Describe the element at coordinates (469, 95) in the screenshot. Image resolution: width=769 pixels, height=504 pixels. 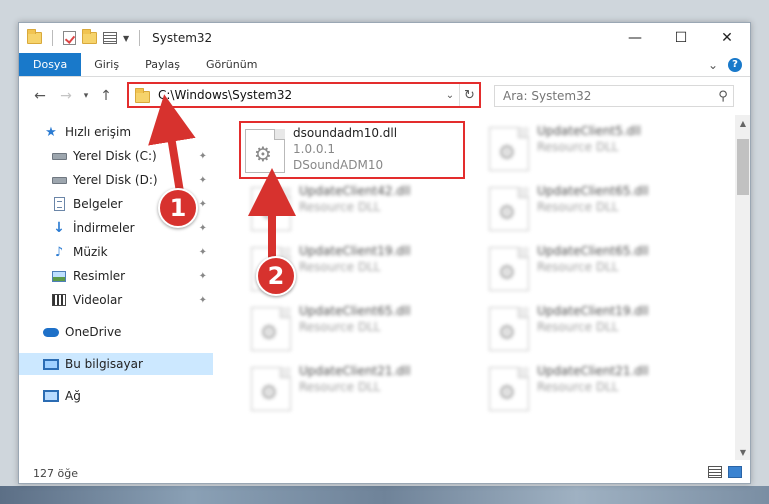
I see `refresh-button: ↻` at that location.